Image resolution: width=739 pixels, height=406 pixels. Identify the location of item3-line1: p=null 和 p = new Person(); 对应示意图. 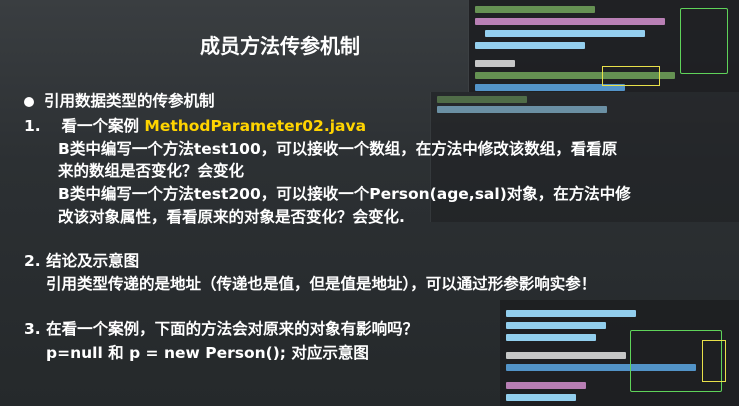
(207, 353).